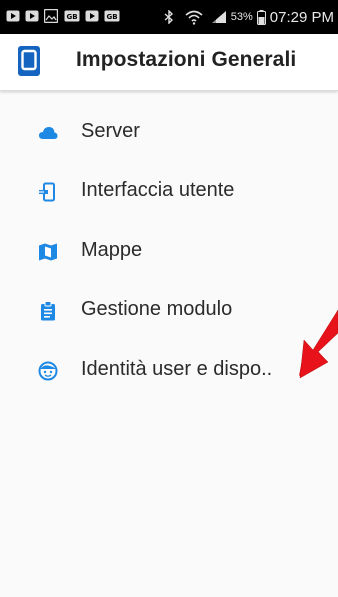  I want to click on clock-time: 07:29 PM, so click(301, 17).